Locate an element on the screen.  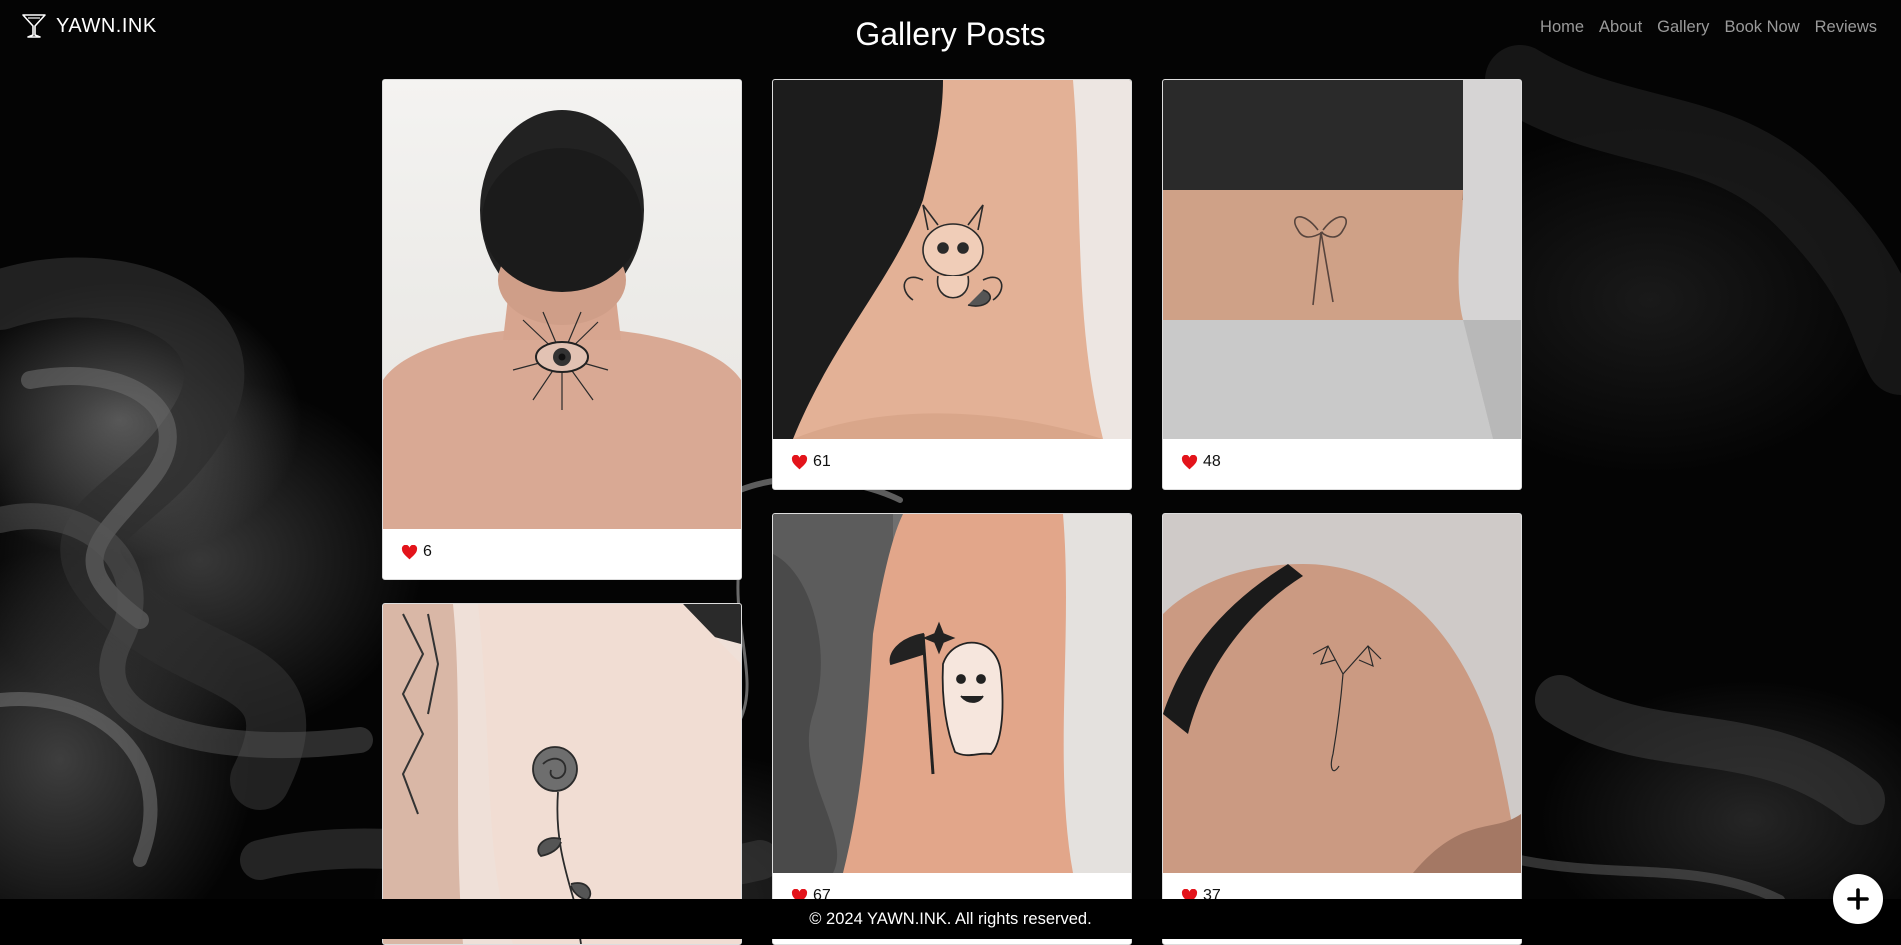
nav-link-reviews: Reviews is located at coordinates (1846, 27).